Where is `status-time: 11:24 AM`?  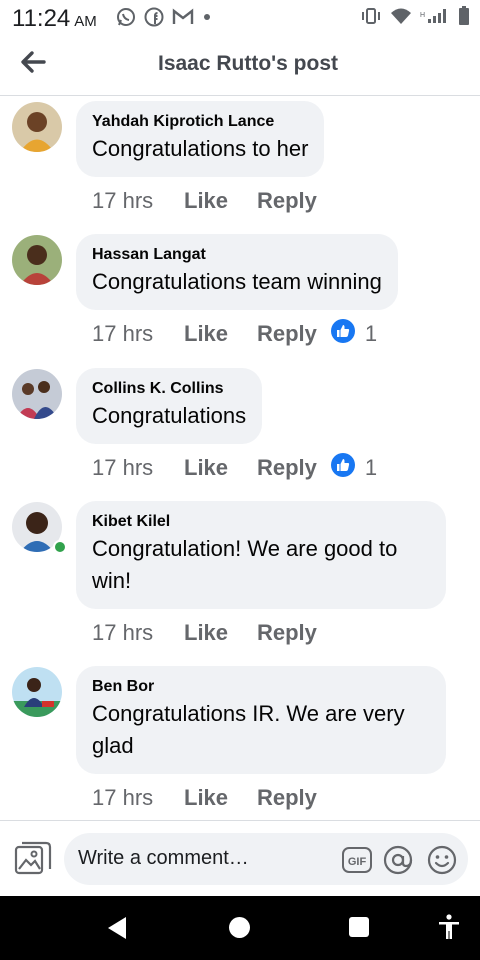 status-time: 11:24 AM is located at coordinates (54, 19).